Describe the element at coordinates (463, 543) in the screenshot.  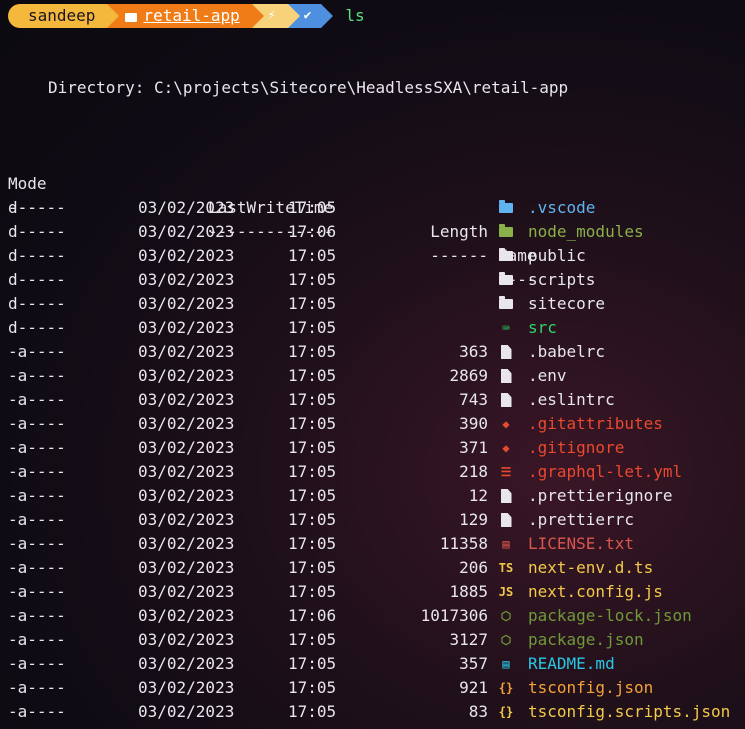
I see `row-length: 11358` at that location.